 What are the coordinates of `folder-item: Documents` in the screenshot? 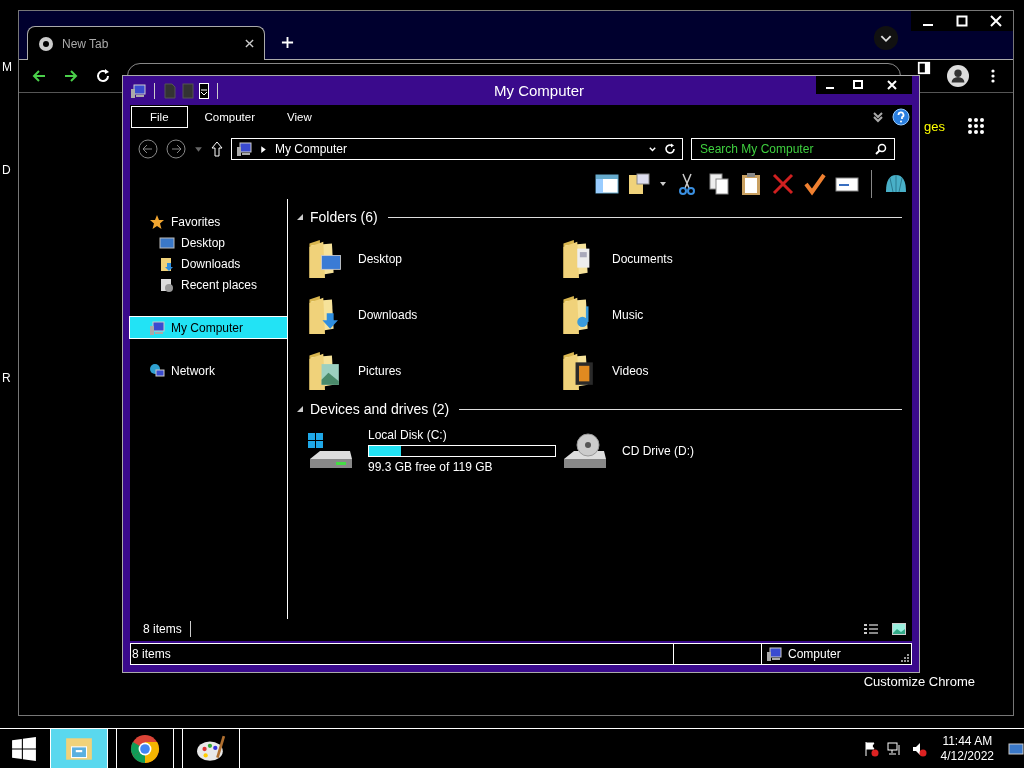 It's located at (687, 259).